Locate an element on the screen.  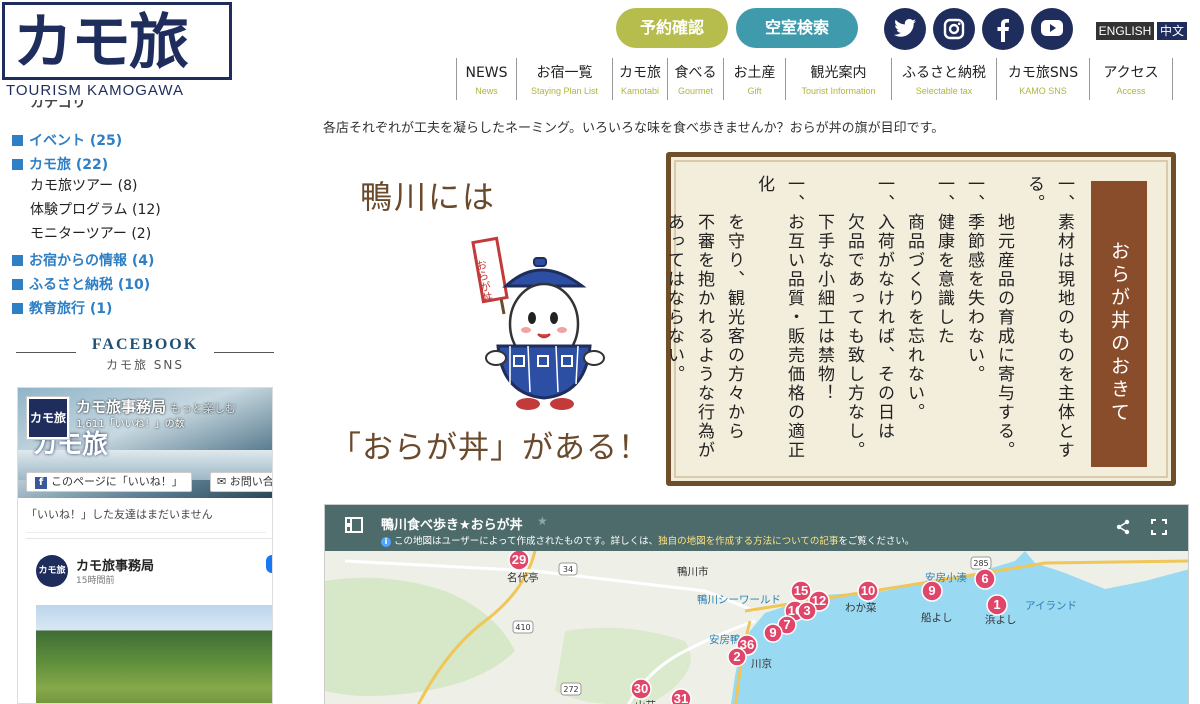
pin-number: 30 is located at coordinates (641, 688).